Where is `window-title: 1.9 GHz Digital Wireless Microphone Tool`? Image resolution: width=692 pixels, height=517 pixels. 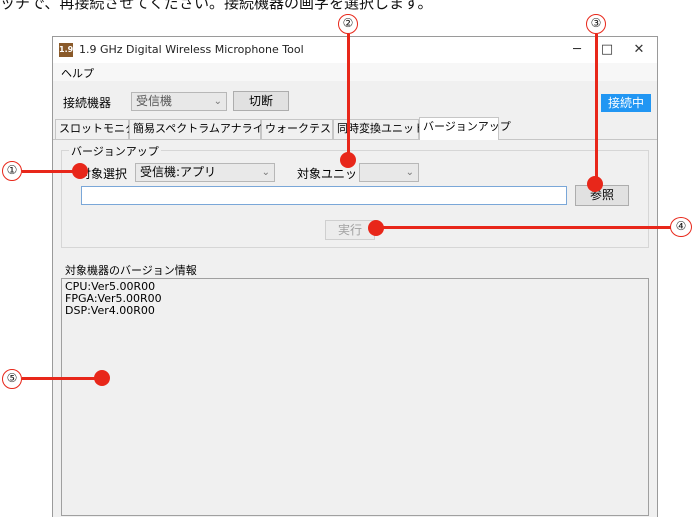 window-title: 1.9 GHz Digital Wireless Microphone Tool is located at coordinates (191, 49).